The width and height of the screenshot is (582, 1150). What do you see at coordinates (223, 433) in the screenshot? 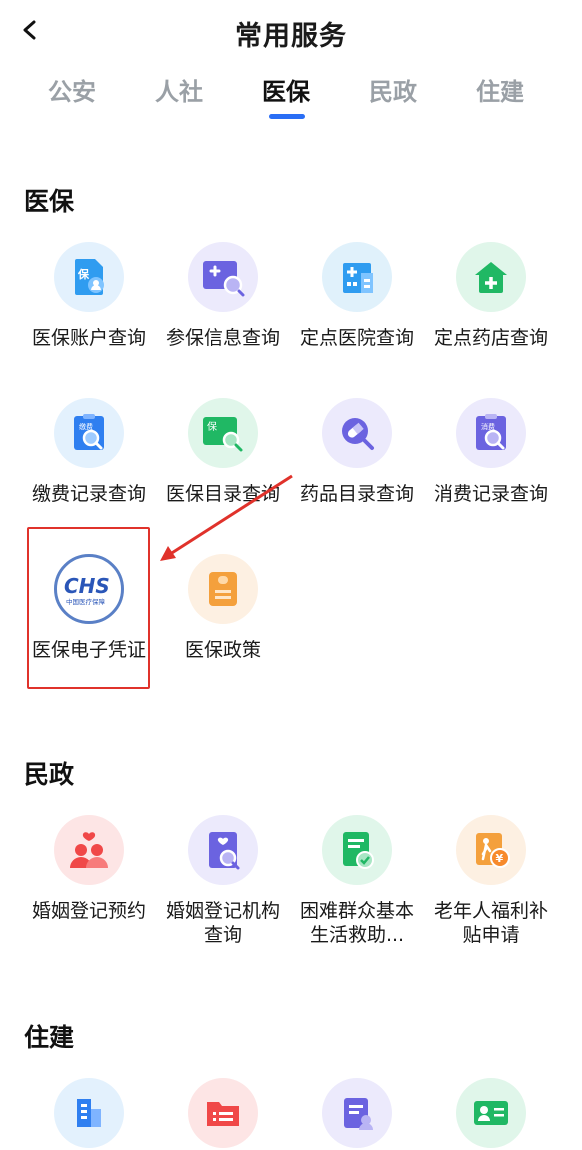
I see `medical-catalog-search-icon: 保` at bounding box center [223, 433].